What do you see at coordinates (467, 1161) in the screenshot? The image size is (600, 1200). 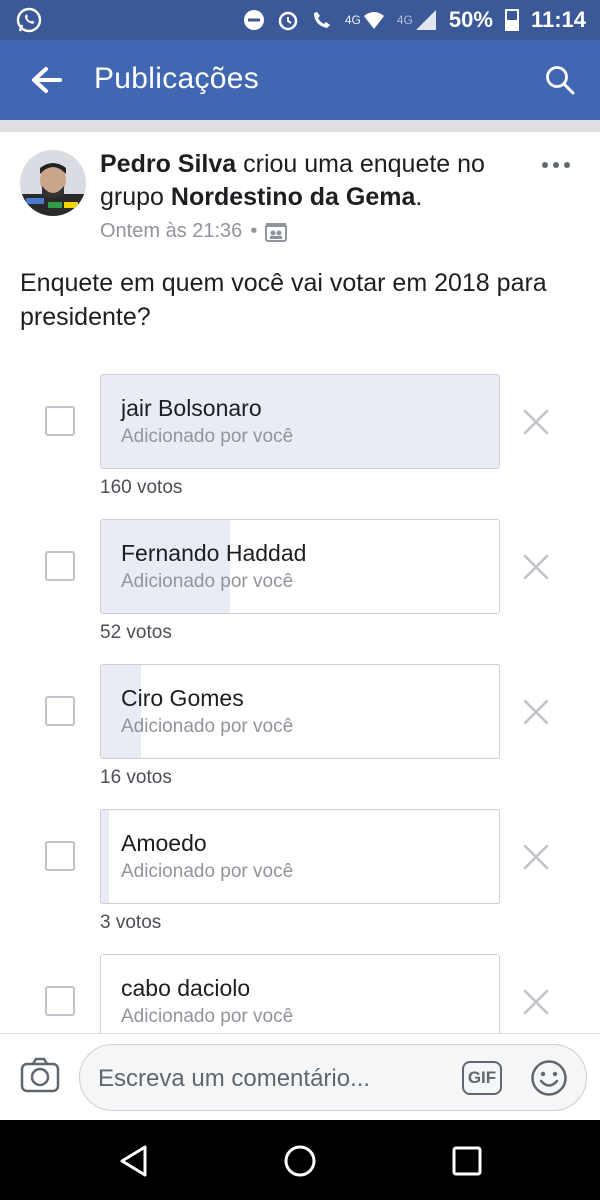 I see `nav-recents-icon` at bounding box center [467, 1161].